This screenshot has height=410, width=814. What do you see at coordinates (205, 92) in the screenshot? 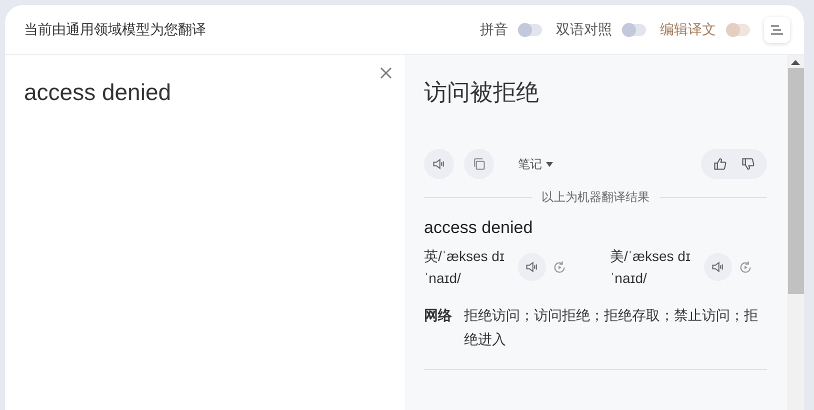
I see `source-text: access denied` at bounding box center [205, 92].